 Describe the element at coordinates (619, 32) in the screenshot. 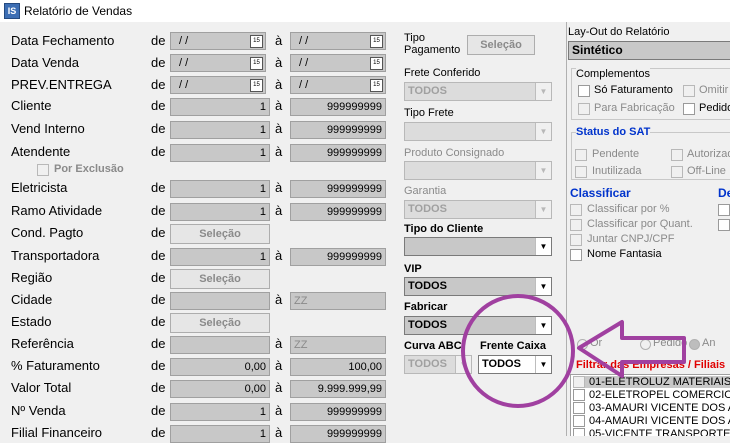

I see `layout-label: Lay-Out do Relatório` at that location.